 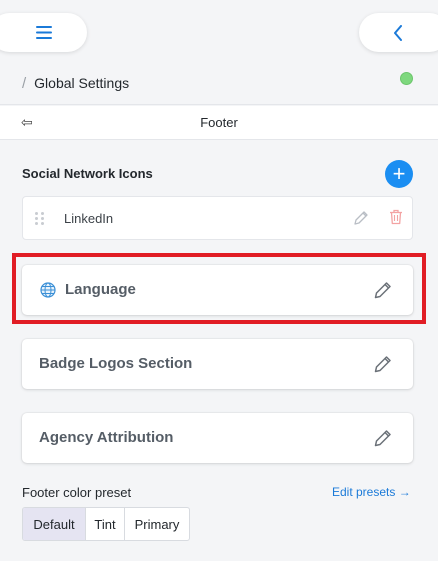 What do you see at coordinates (116, 363) in the screenshot?
I see `badge-logos-label: Badge Logos Section` at bounding box center [116, 363].